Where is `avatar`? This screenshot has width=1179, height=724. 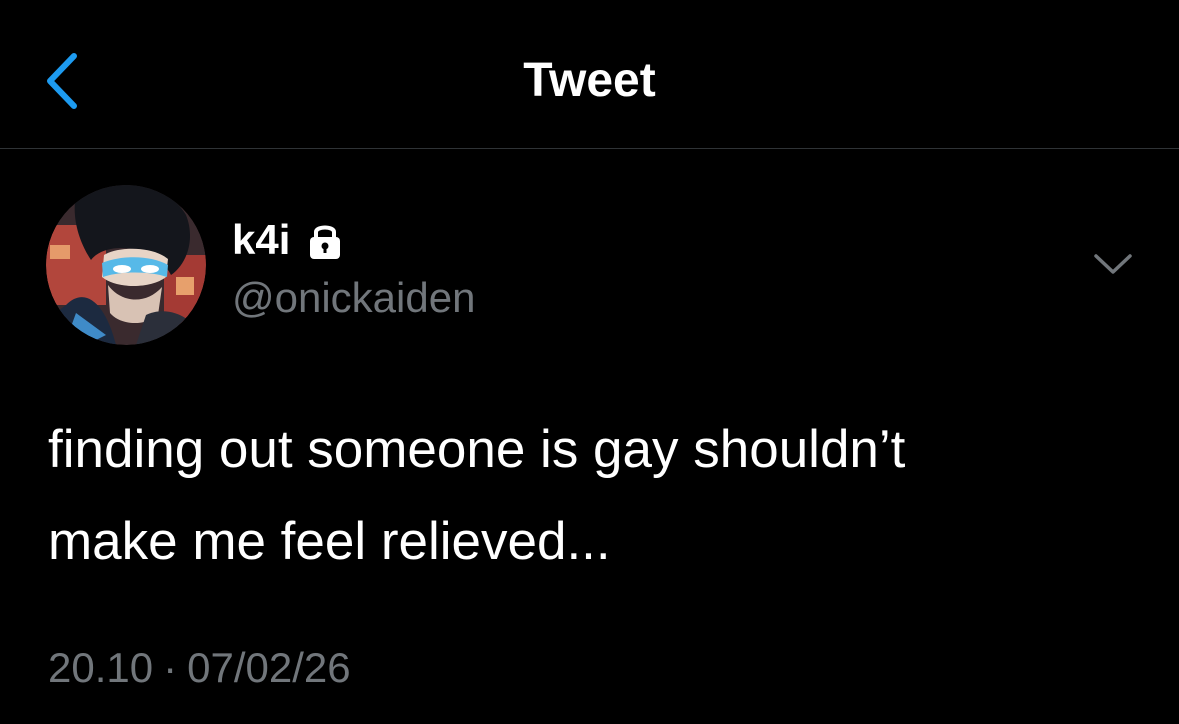 avatar is located at coordinates (126, 265).